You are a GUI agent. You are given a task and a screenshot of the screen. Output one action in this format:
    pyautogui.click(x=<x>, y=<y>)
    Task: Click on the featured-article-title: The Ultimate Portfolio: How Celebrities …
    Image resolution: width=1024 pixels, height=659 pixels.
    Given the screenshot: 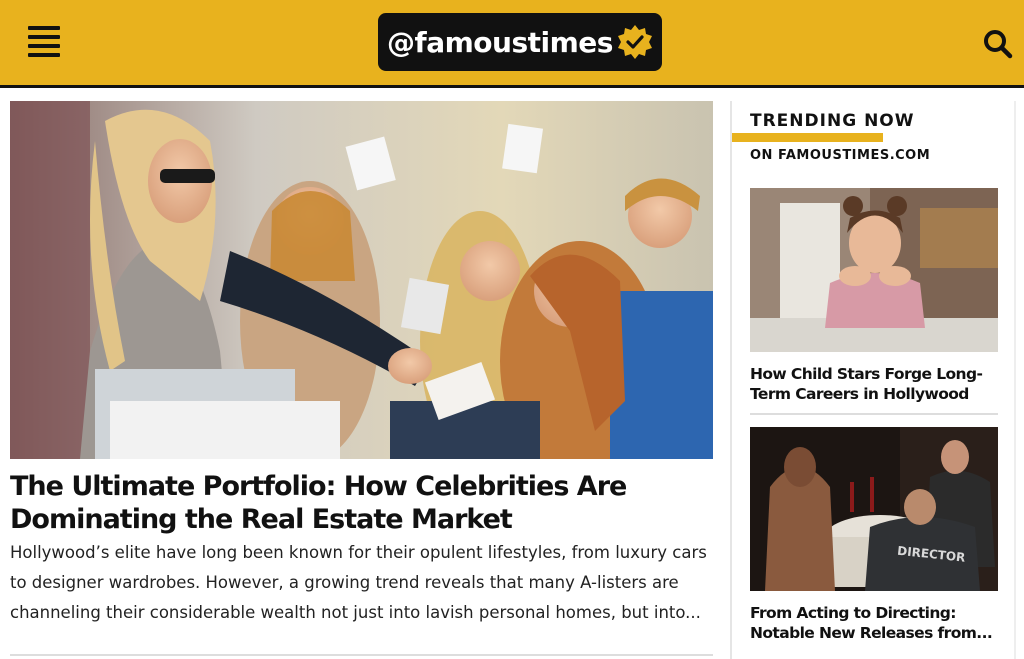 What is the action you would take?
    pyautogui.click(x=361, y=503)
    